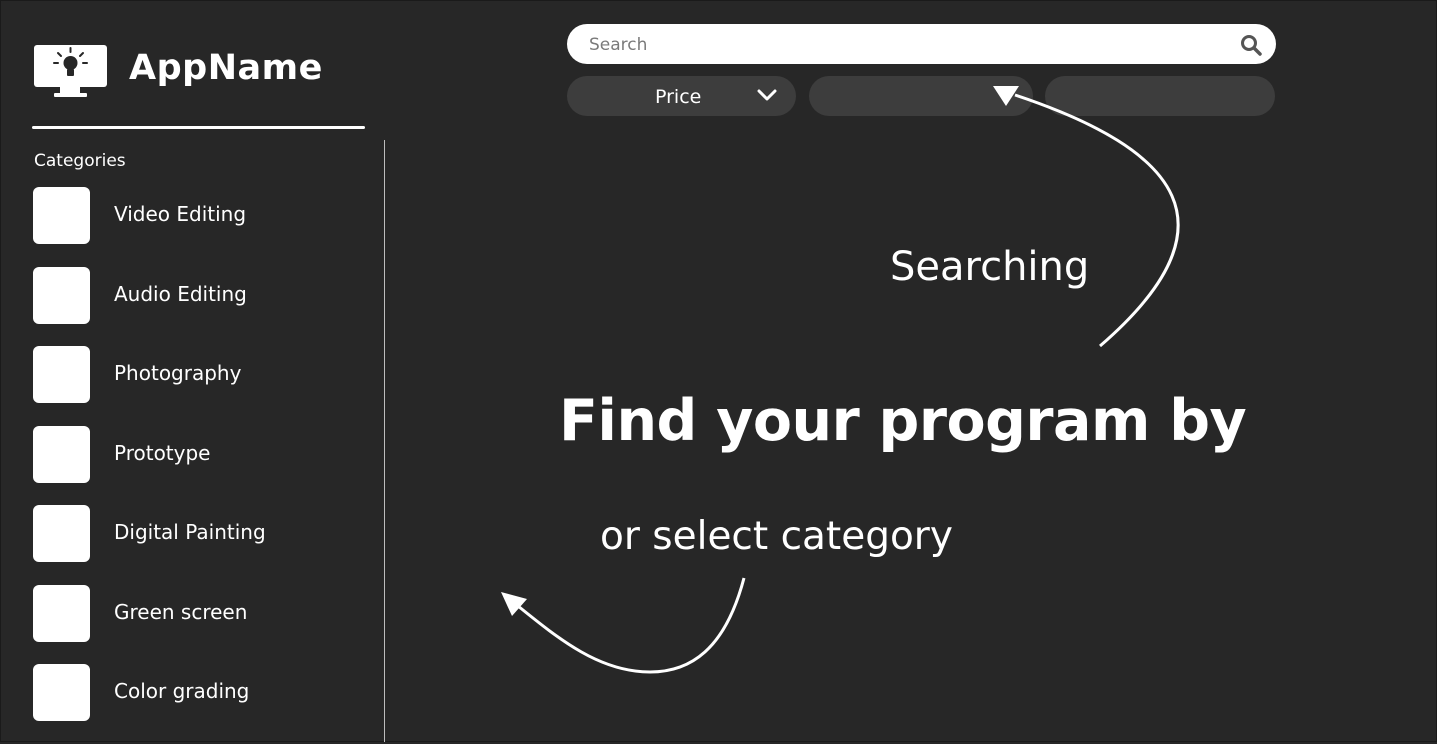  What do you see at coordinates (678, 97) in the screenshot?
I see `price-filter-label: Price` at bounding box center [678, 97].